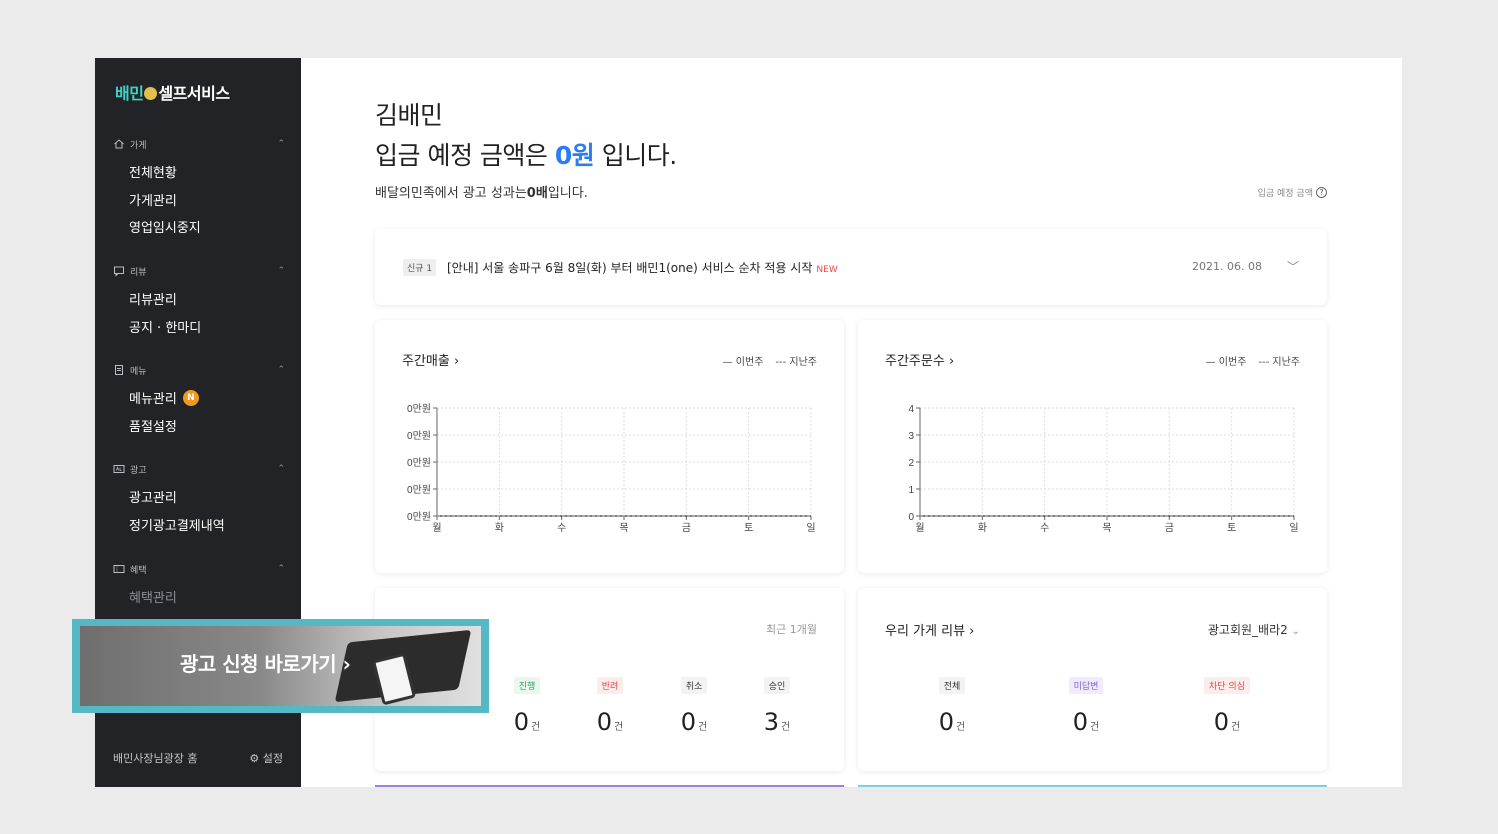 The width and height of the screenshot is (1498, 834). I want to click on deposit-info-link: 입금 예정 금액 ?, so click(1292, 192).